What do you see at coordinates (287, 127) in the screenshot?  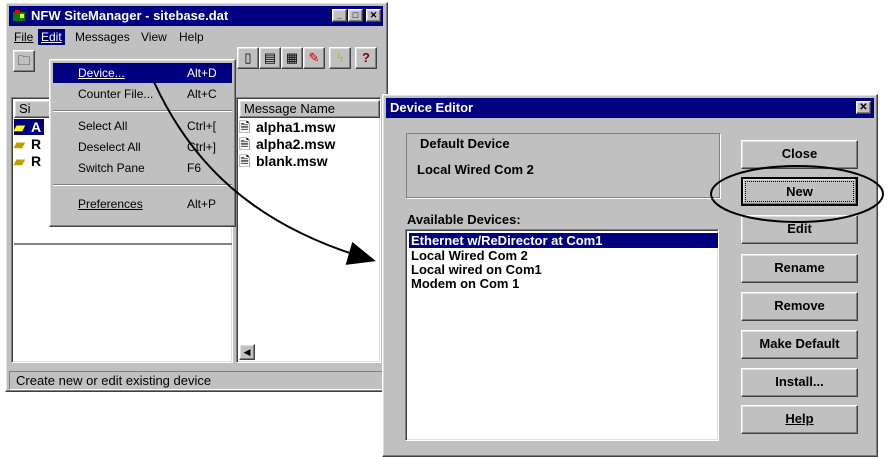 I see `message-file-row: 🗎 alpha1.msw` at bounding box center [287, 127].